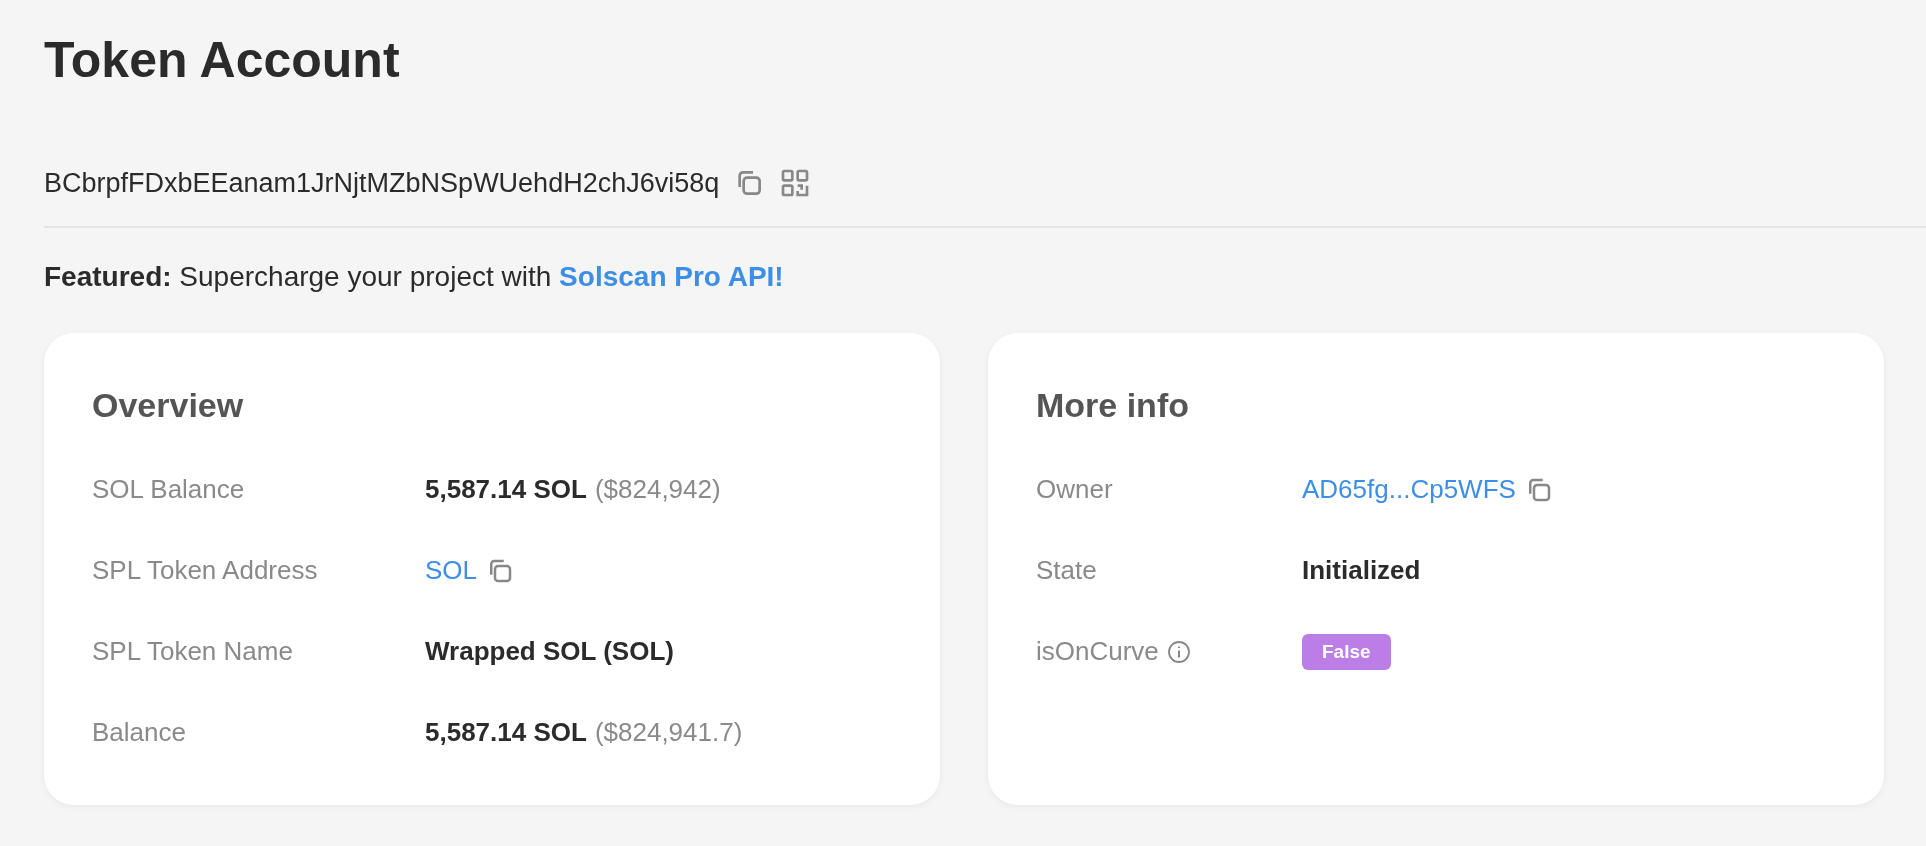 This screenshot has width=1926, height=846. What do you see at coordinates (205, 570) in the screenshot?
I see `field-label: SPL Token Address` at bounding box center [205, 570].